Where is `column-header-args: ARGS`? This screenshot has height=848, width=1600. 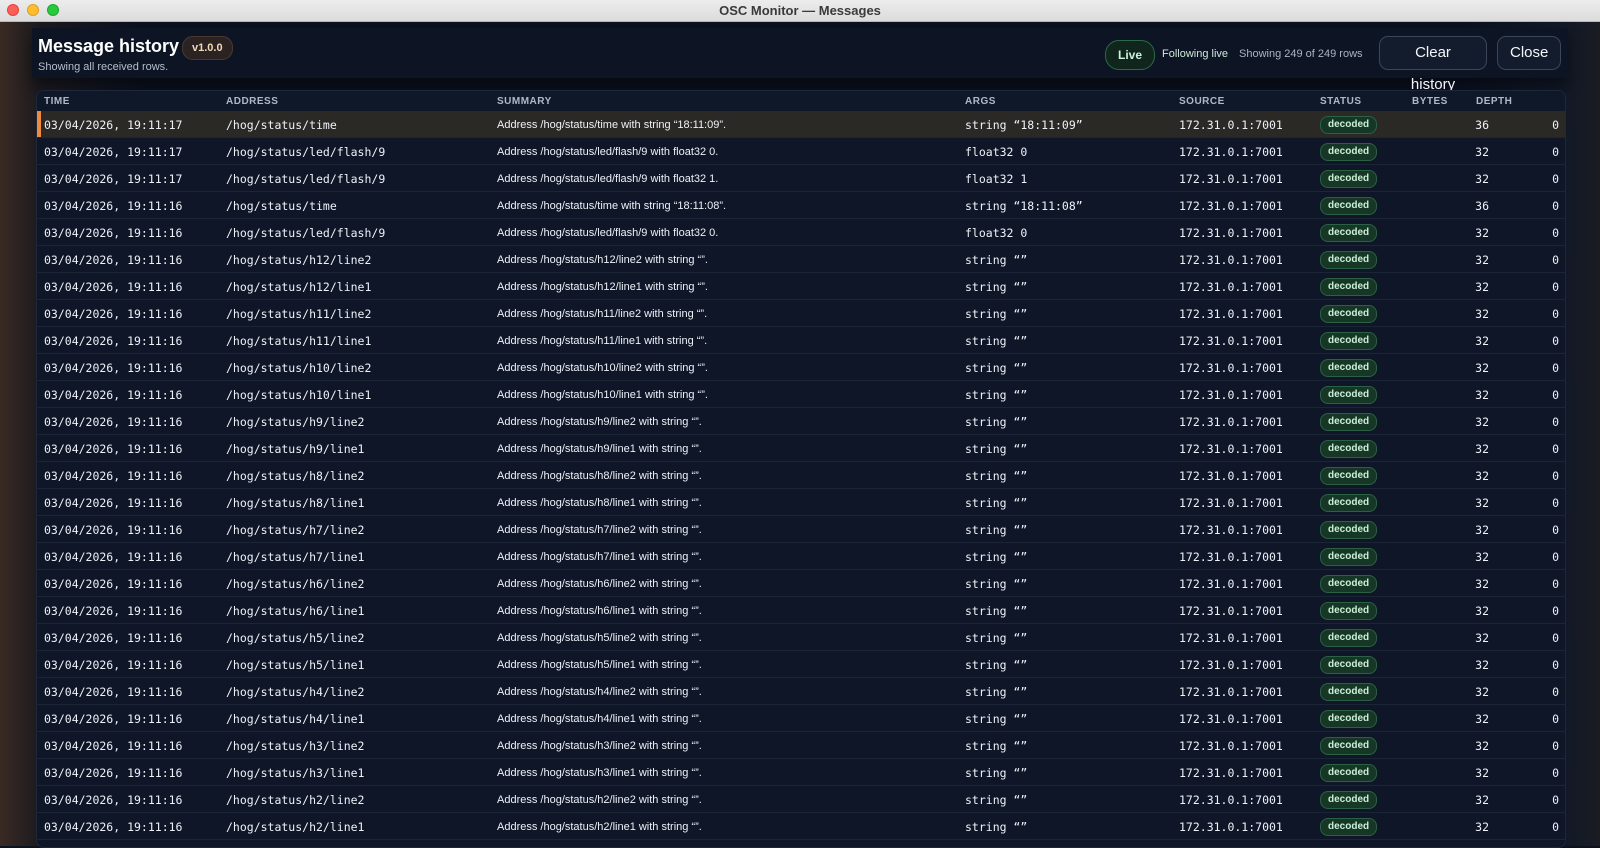
column-header-args: ARGS is located at coordinates (980, 101).